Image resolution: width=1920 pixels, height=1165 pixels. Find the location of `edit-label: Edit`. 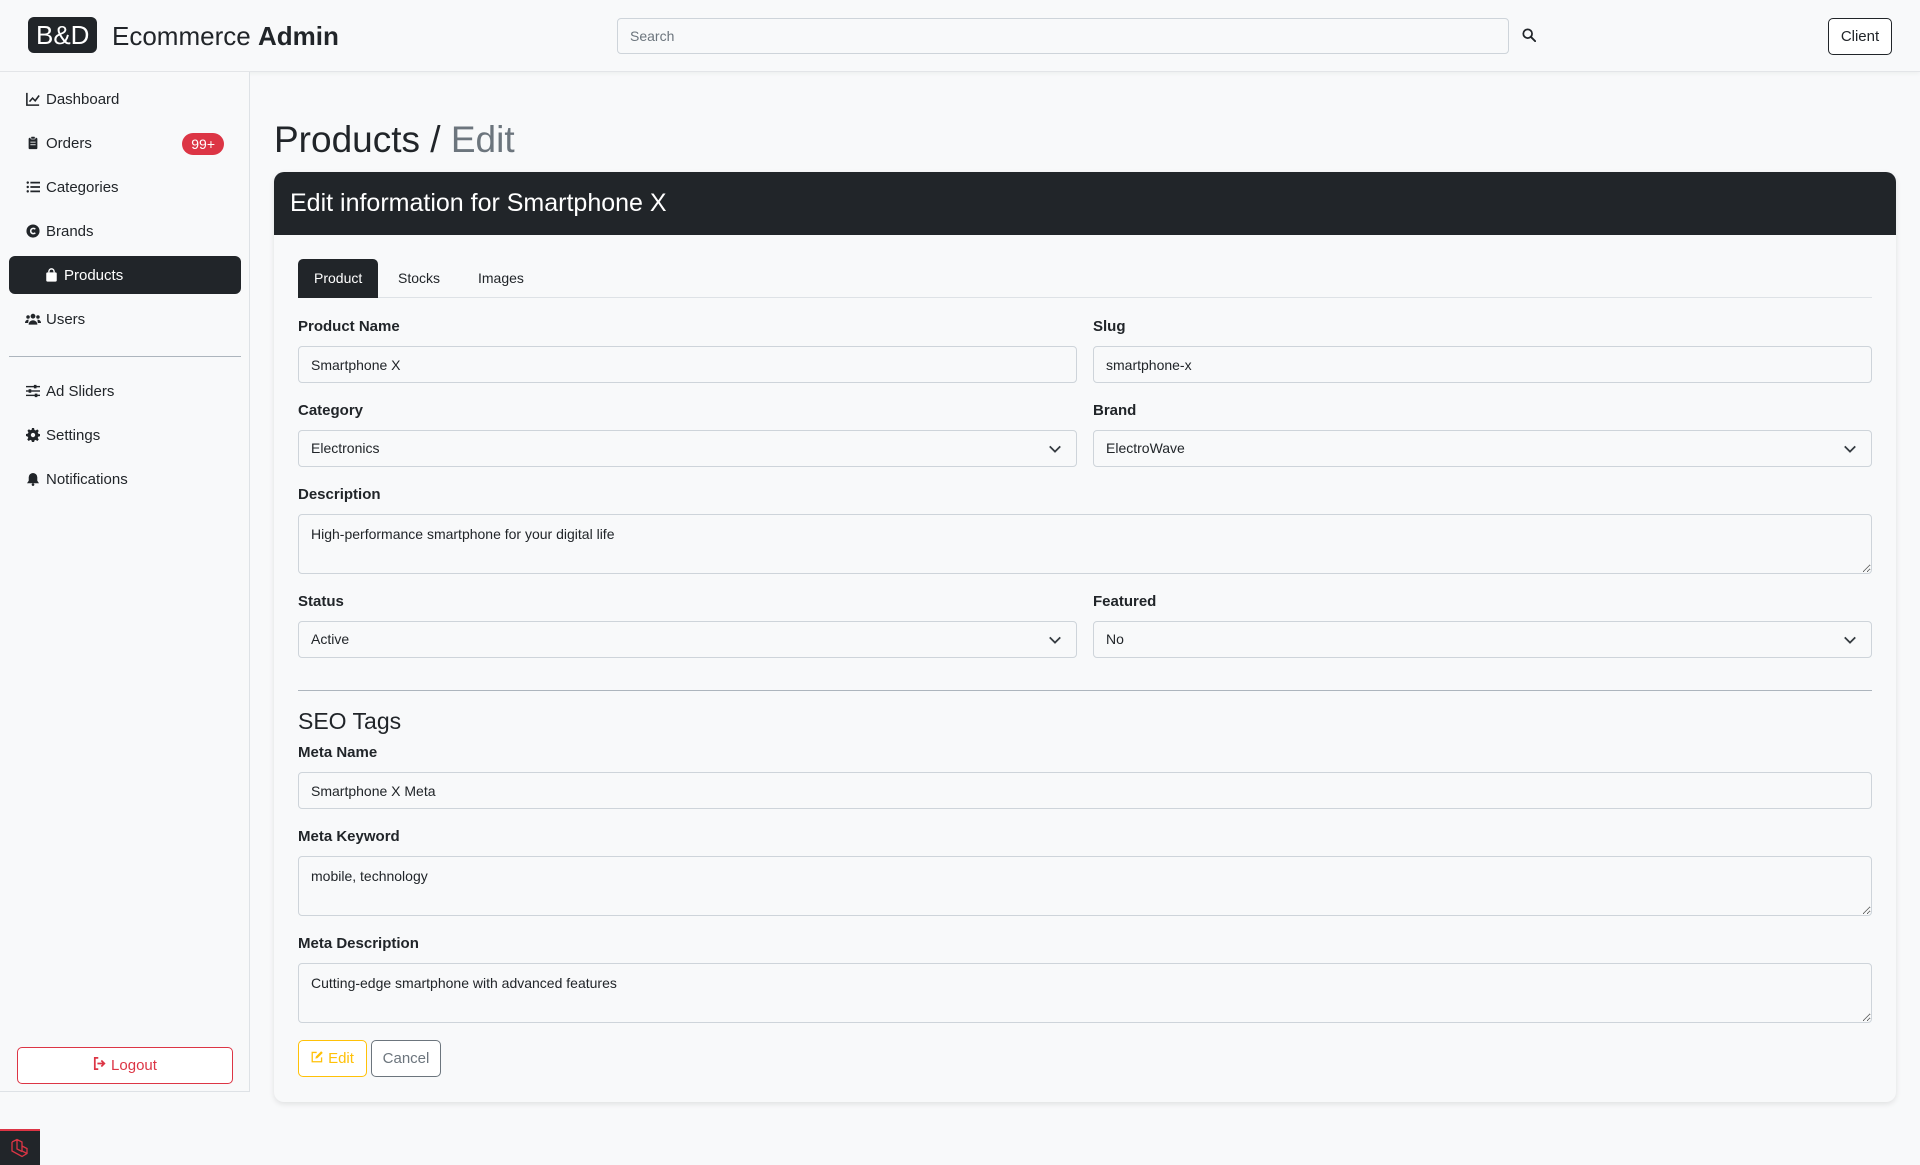

edit-label: Edit is located at coordinates (341, 1058).